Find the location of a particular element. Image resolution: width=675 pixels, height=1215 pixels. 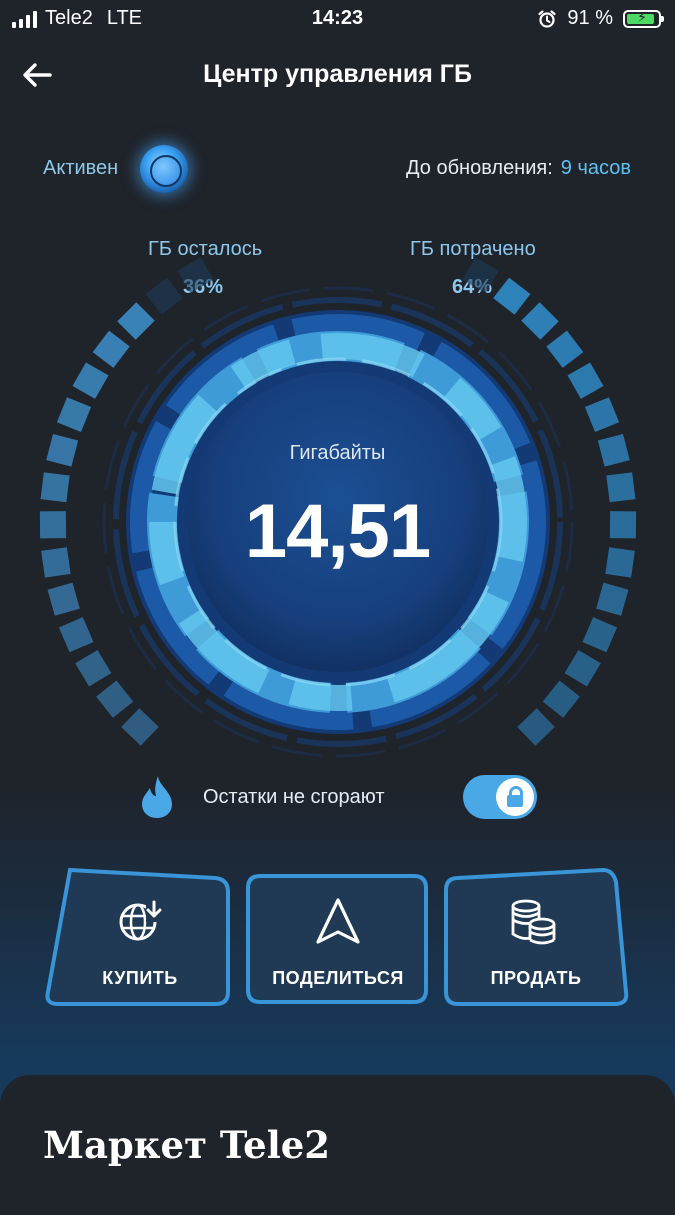

buy-label: КУПИТЬ is located at coordinates (140, 978).